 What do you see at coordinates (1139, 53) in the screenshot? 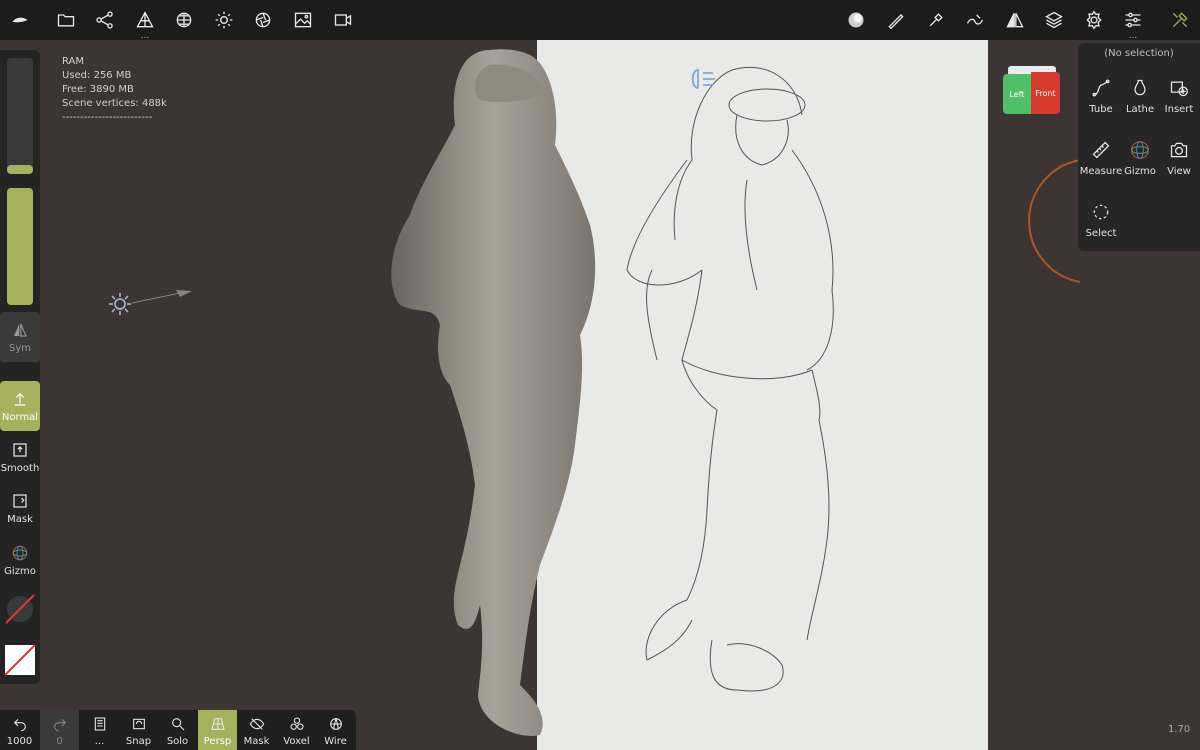
I see `selection-status: (No selection)` at bounding box center [1139, 53].